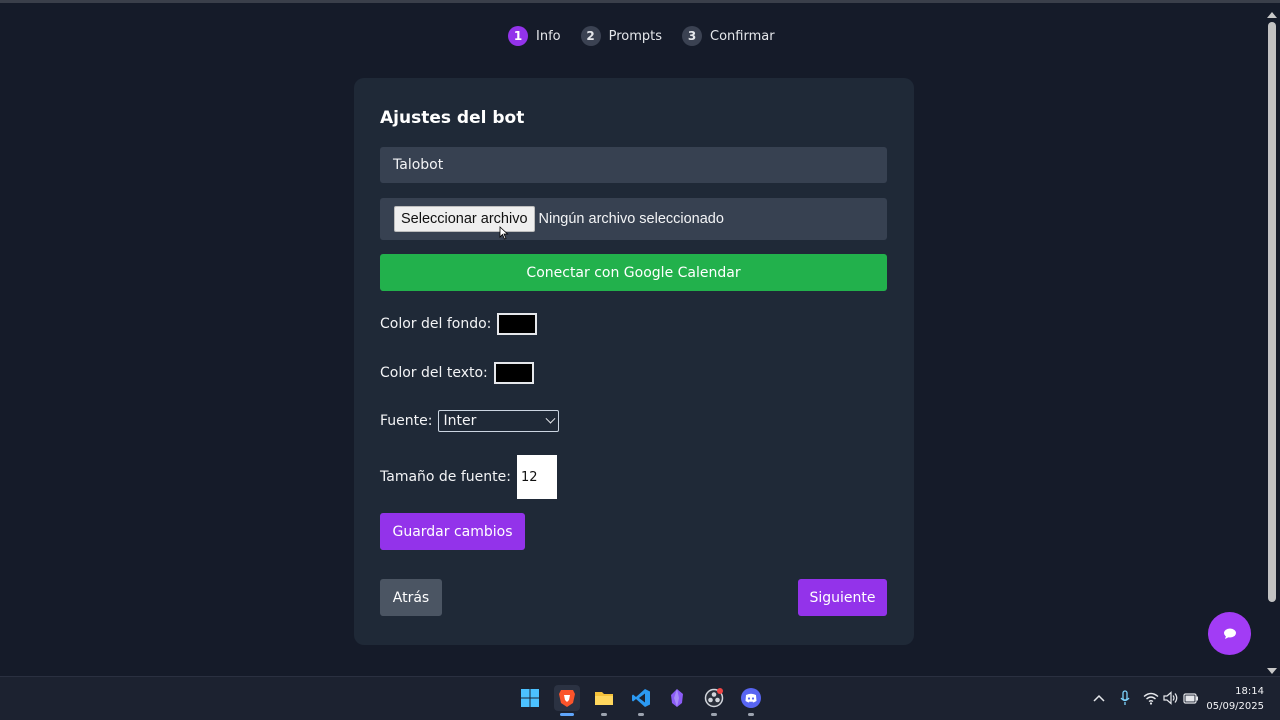 This screenshot has width=1280, height=720. I want to click on bot-name-input: Talobot, so click(633, 165).